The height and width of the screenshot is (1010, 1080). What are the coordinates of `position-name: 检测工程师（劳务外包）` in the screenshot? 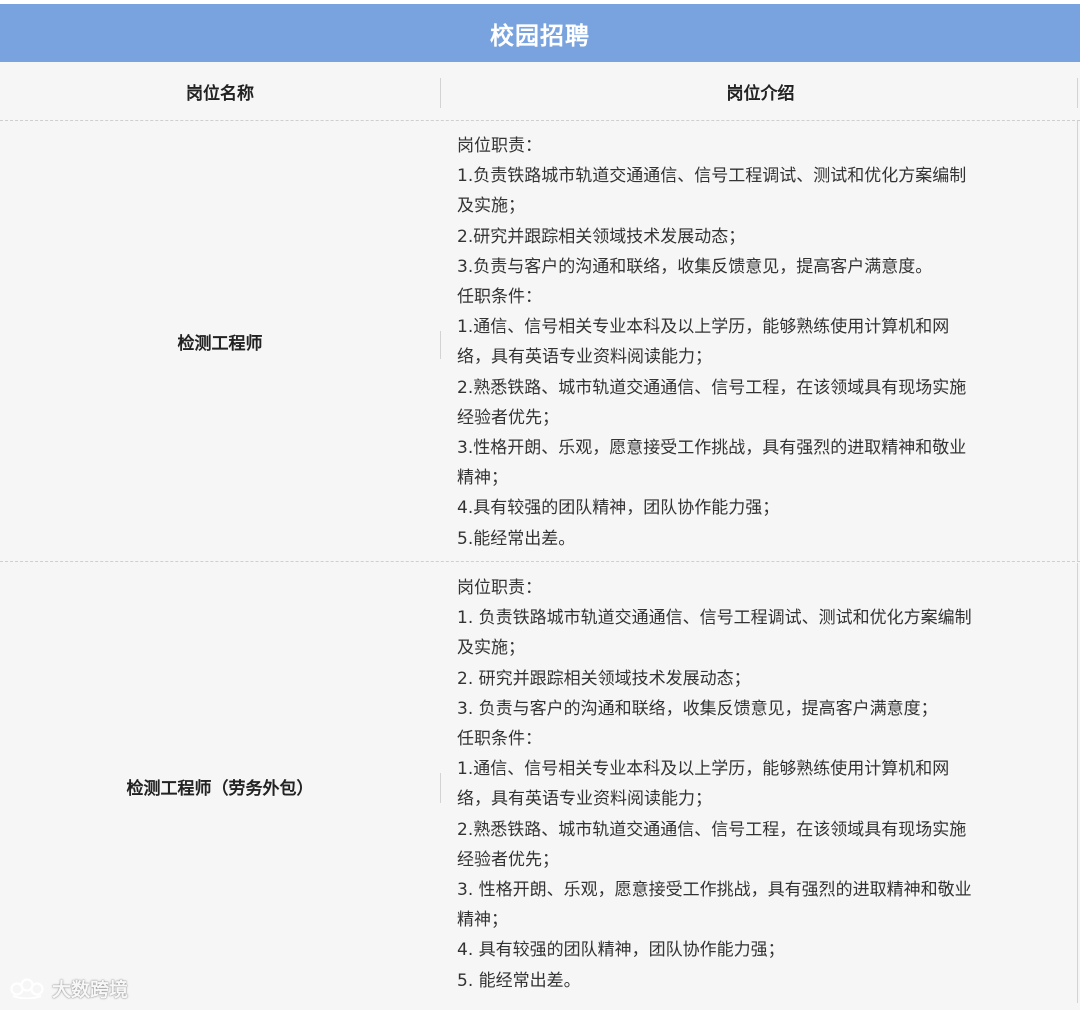 It's located at (220, 789).